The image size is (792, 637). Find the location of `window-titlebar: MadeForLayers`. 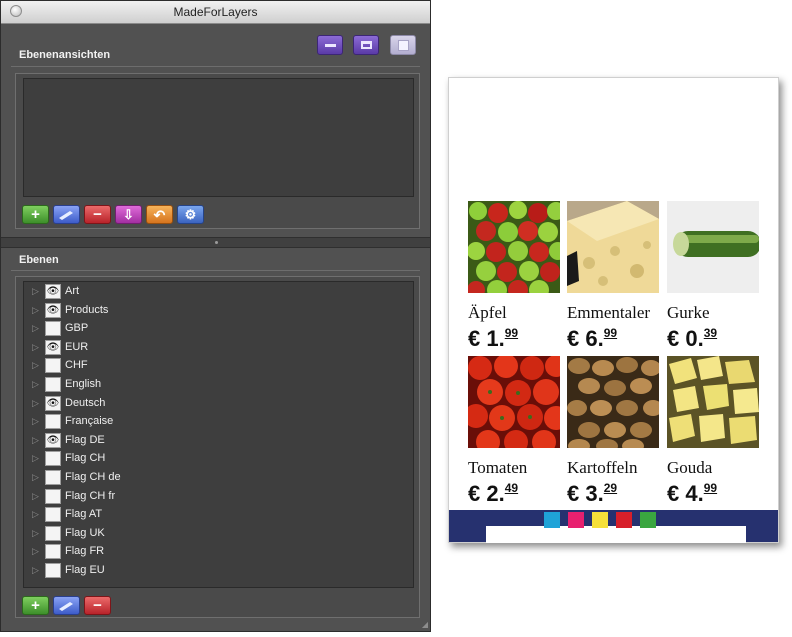

window-titlebar: MadeForLayers is located at coordinates (215, 12).